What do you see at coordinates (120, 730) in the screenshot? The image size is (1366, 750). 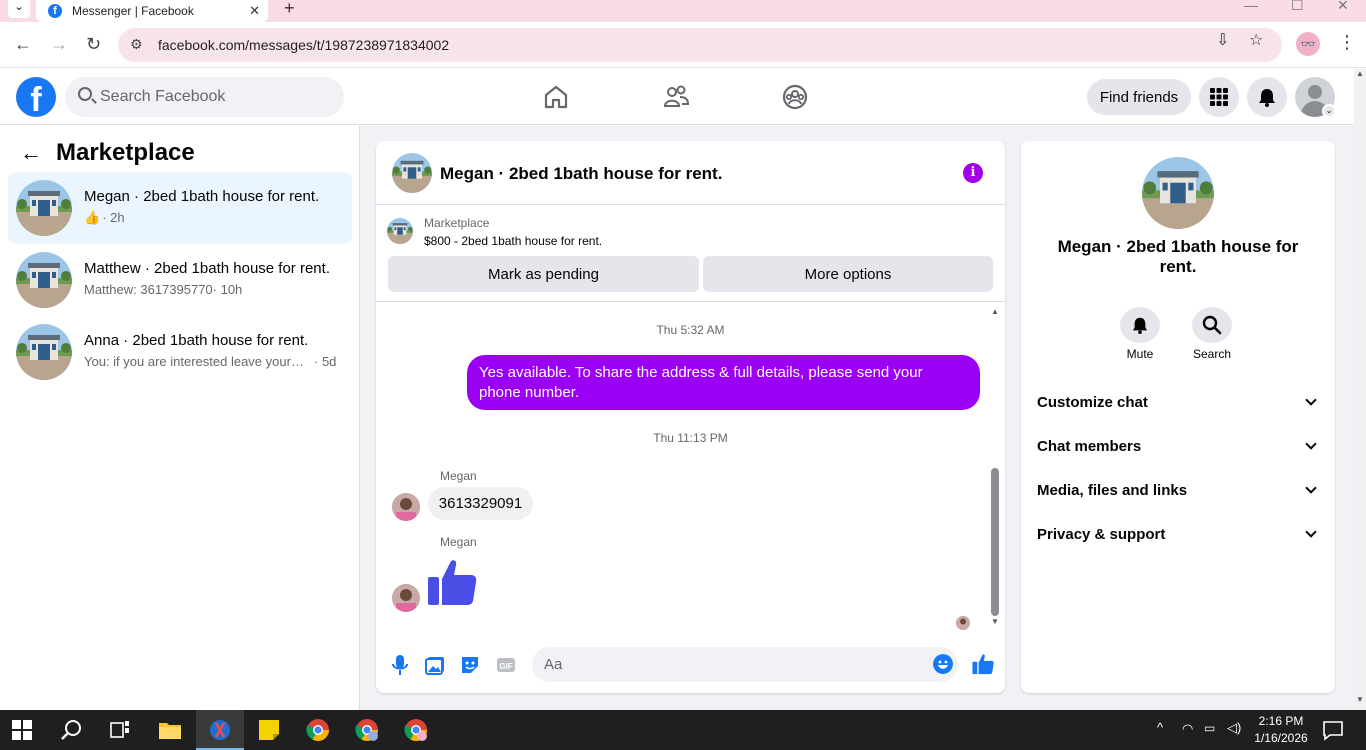 I see `task-view-icon` at bounding box center [120, 730].